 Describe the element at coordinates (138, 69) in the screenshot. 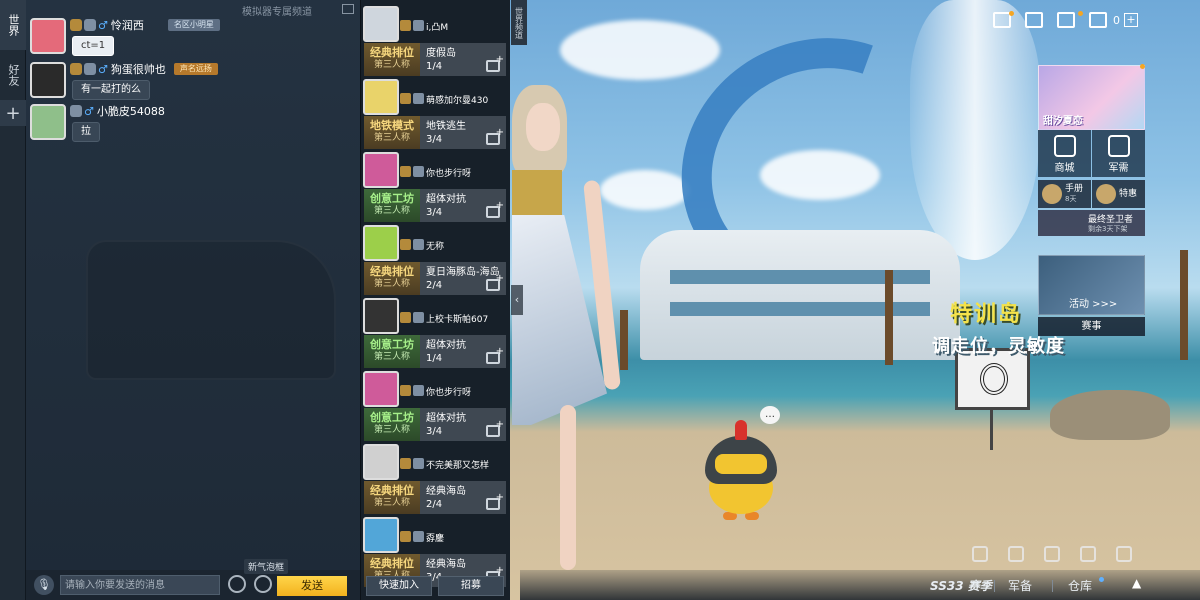

I see `nickname: 狗蛋很帅也` at that location.